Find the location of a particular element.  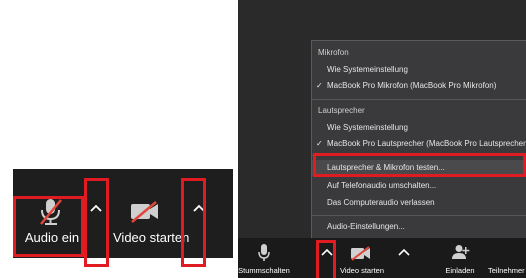

mic-option-system: Wie Systemeinstellung is located at coordinates (419, 71).